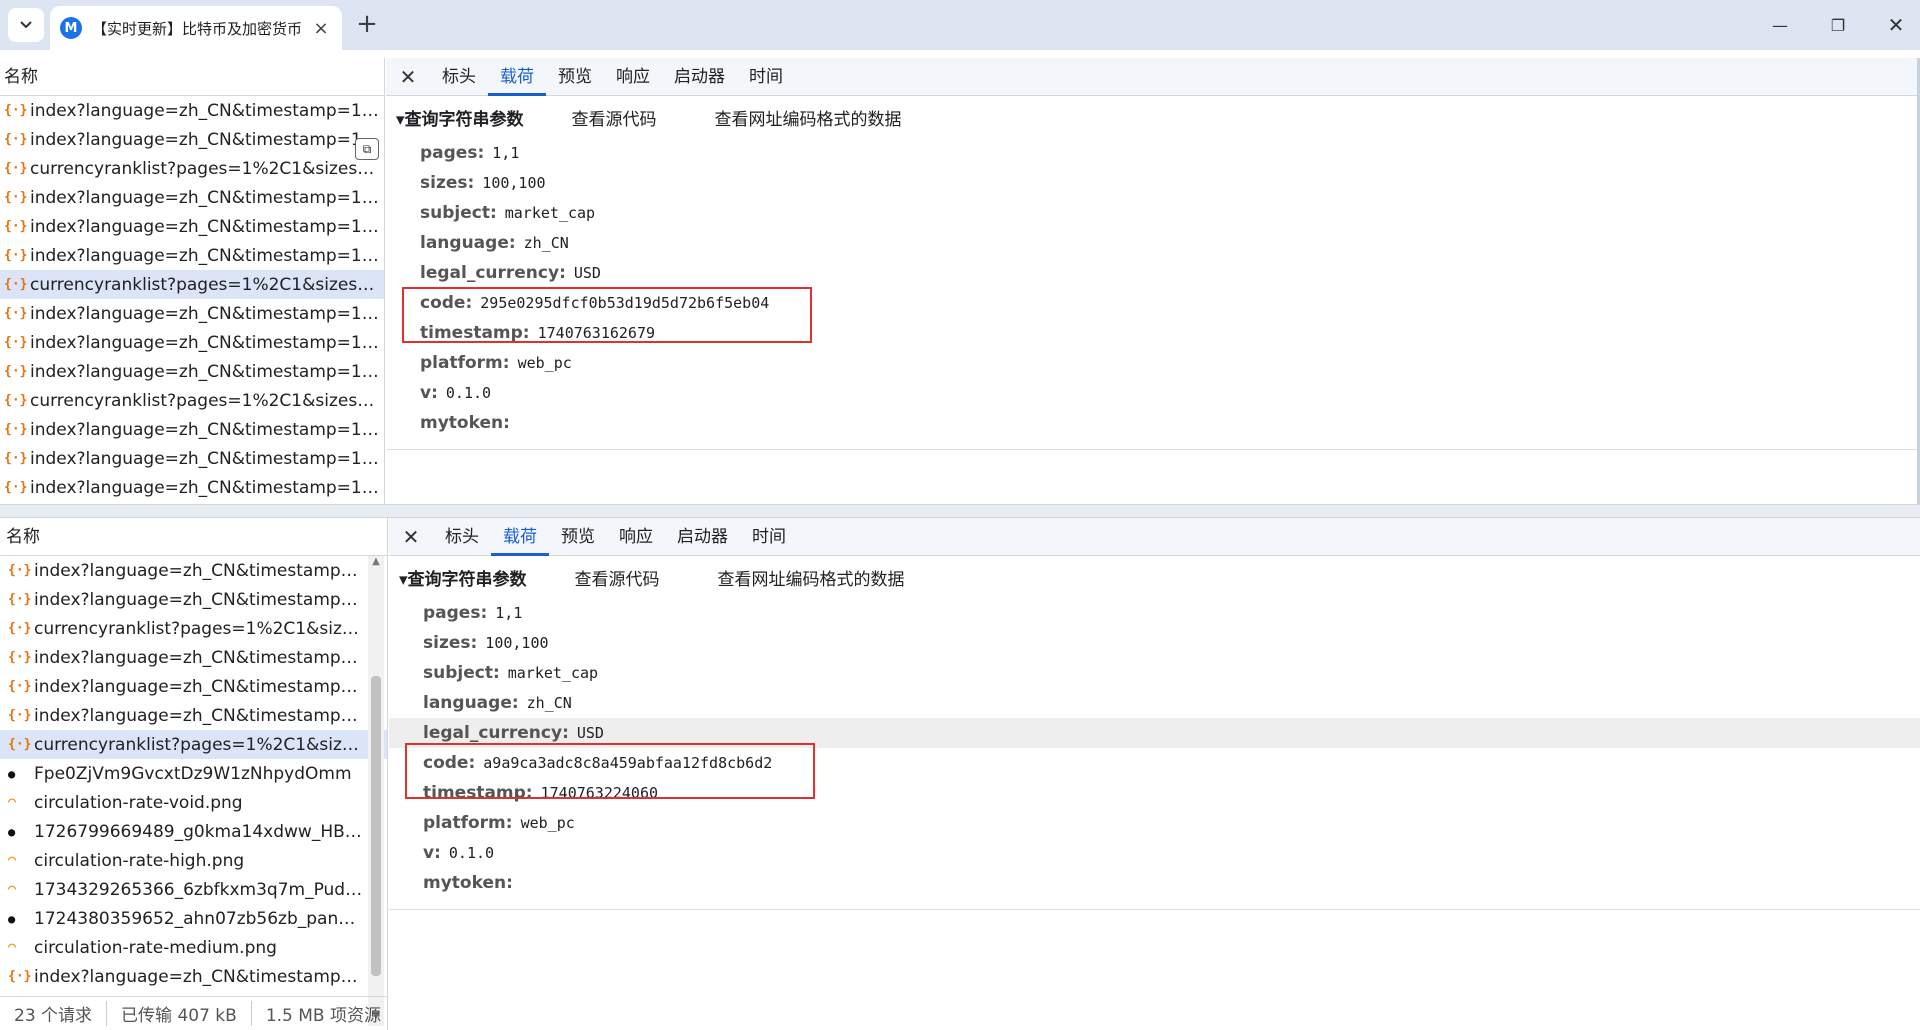 Image resolution: width=1920 pixels, height=1030 pixels. Describe the element at coordinates (1838, 25) in the screenshot. I see `maximize-button: ❐` at that location.